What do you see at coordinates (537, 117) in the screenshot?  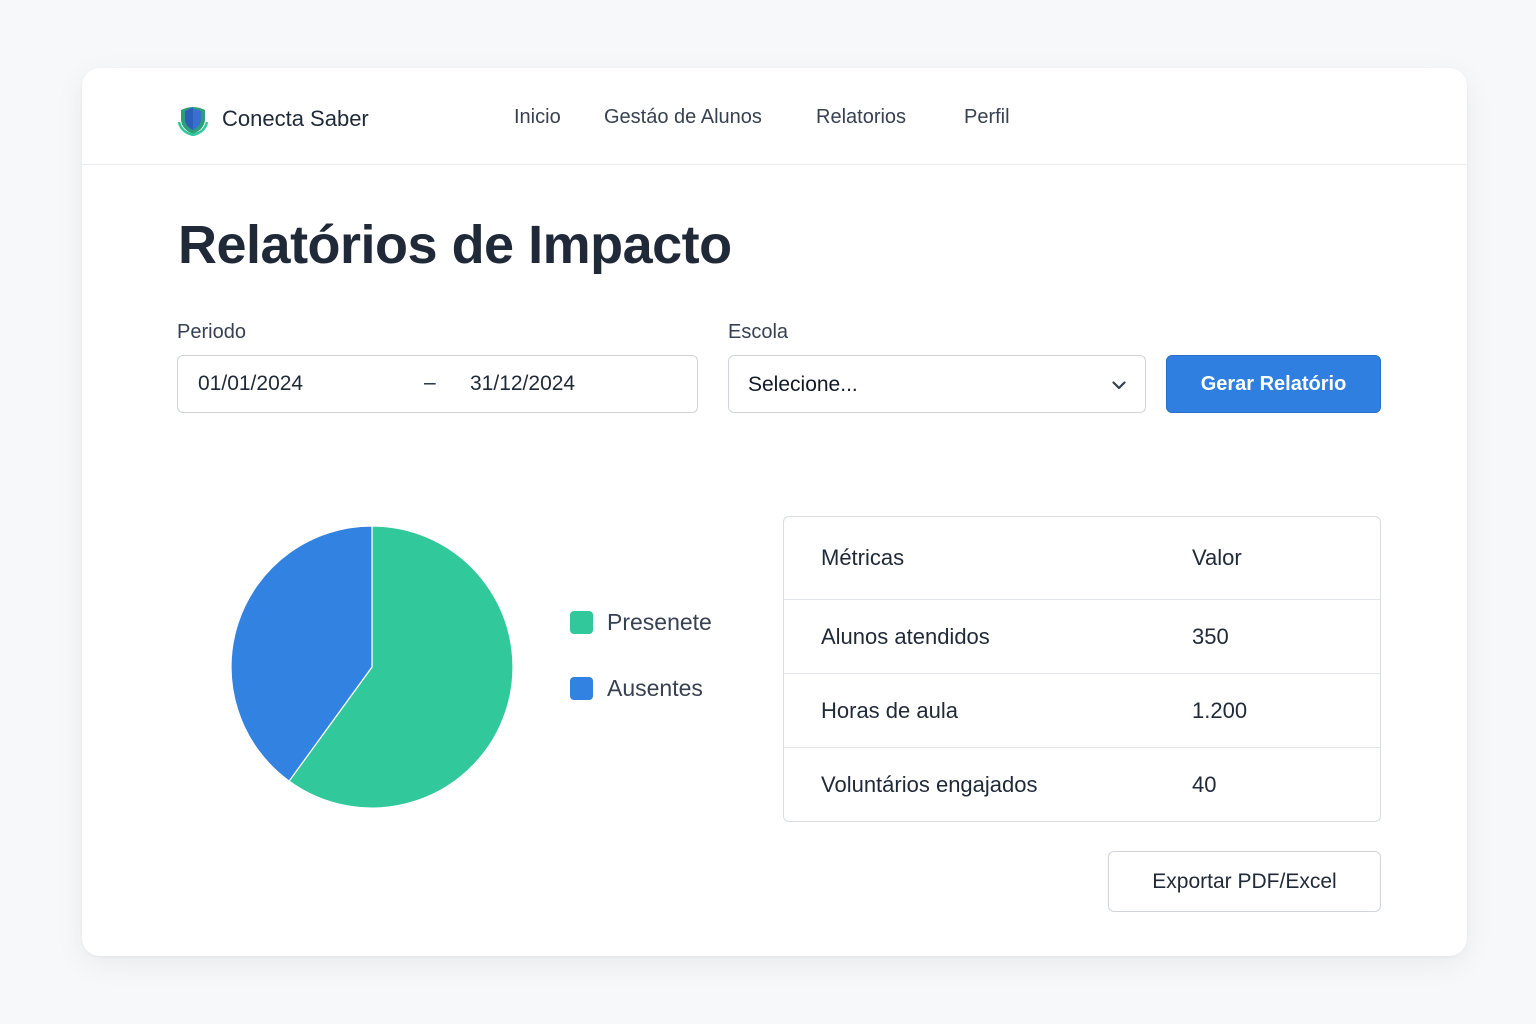 I see `nav-item-inicio: Inicio` at bounding box center [537, 117].